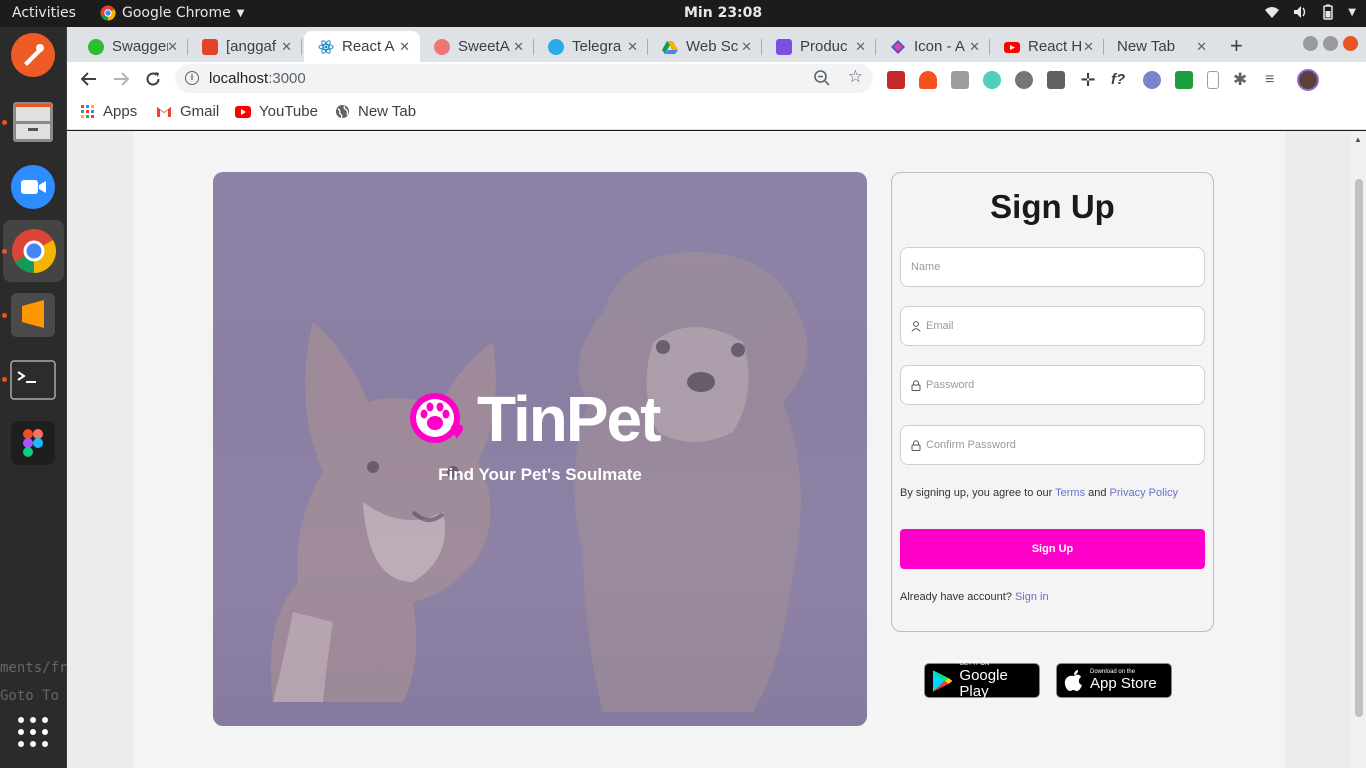  I want to click on files-launcher, so click(33, 122).